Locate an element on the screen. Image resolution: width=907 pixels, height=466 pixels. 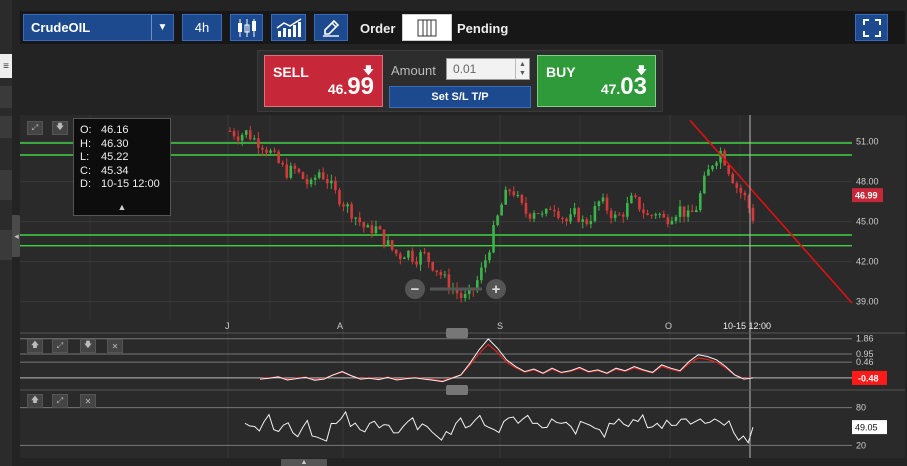
ohlc-value: 46.16 is located at coordinates (115, 130).